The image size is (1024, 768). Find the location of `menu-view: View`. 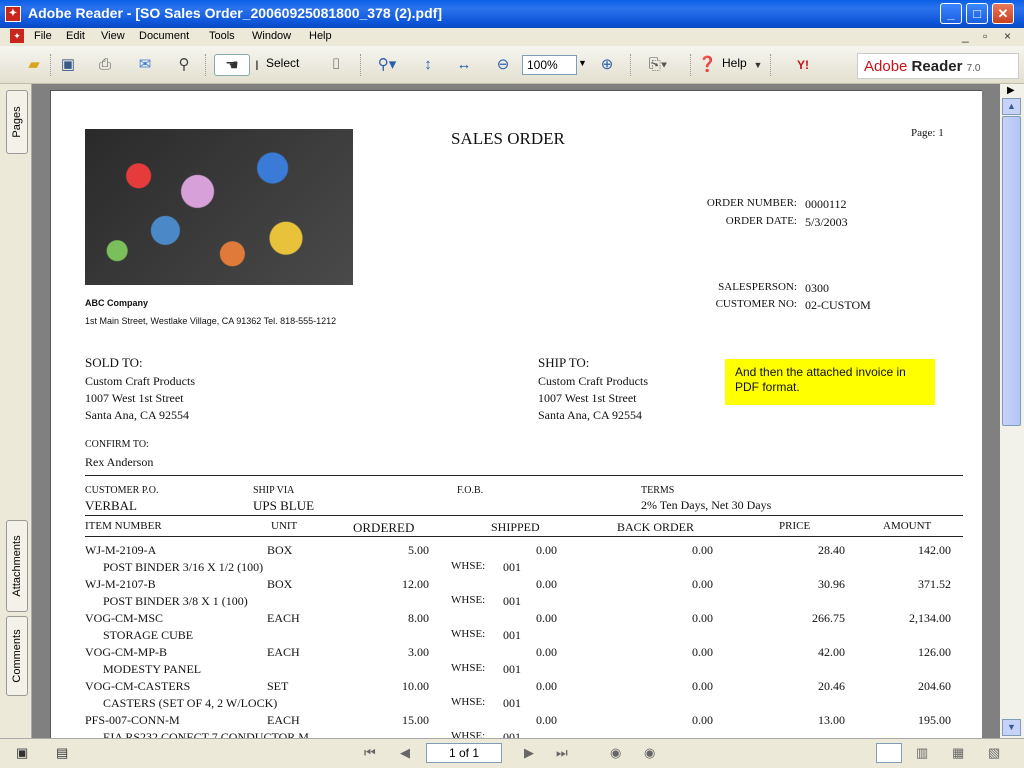

menu-view: View is located at coordinates (113, 36).